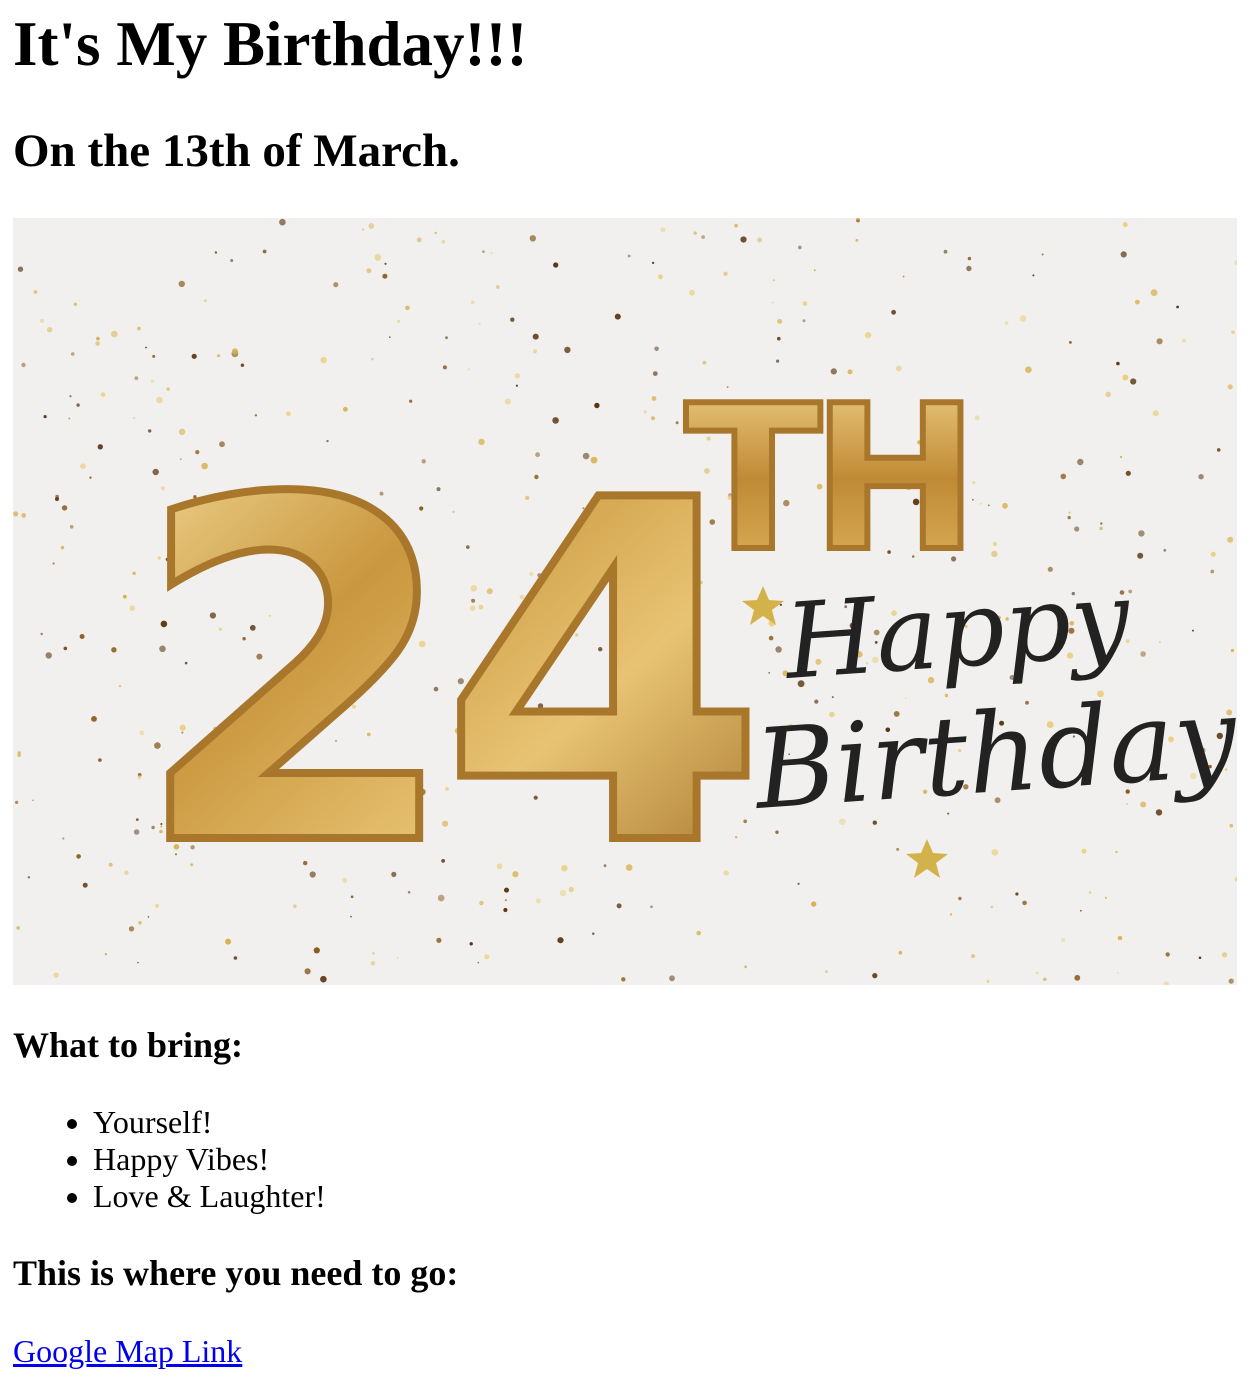 Image resolution: width=1255 pixels, height=1375 pixels. What do you see at coordinates (209, 1122) in the screenshot?
I see `list-item: Yourself!` at bounding box center [209, 1122].